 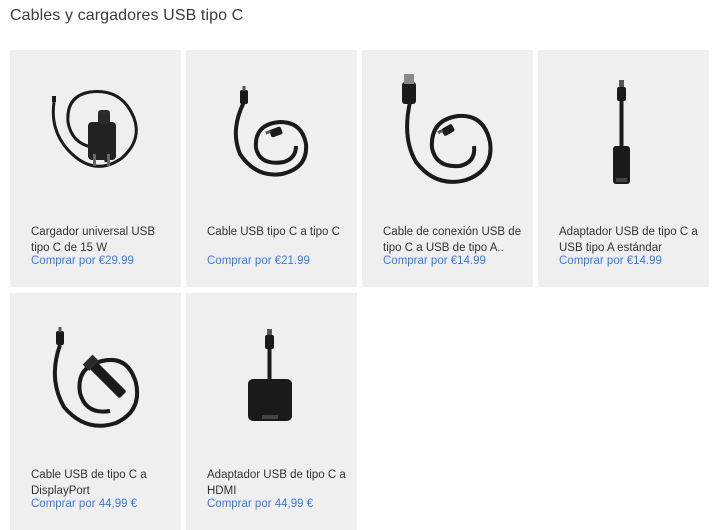 What do you see at coordinates (127, 15) in the screenshot?
I see `page-title: Cables y cargadores USB tipo C` at bounding box center [127, 15].